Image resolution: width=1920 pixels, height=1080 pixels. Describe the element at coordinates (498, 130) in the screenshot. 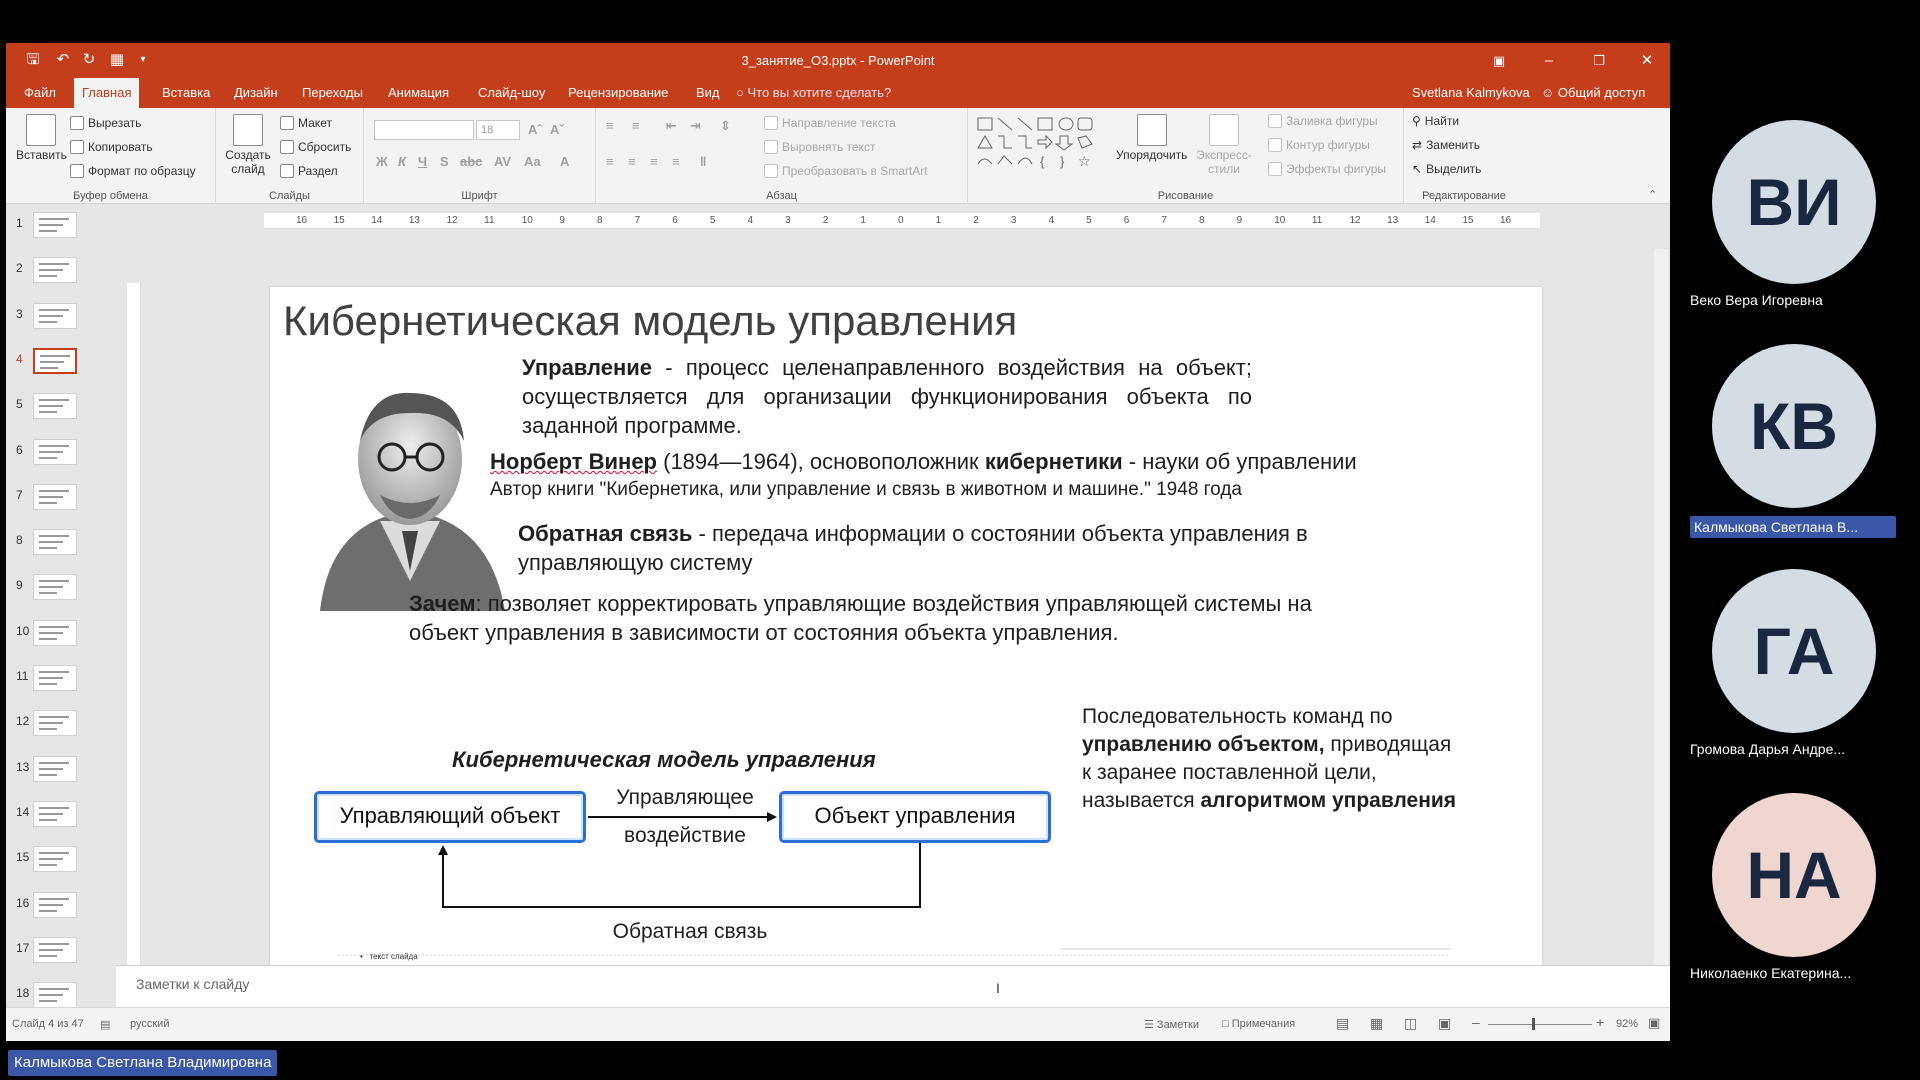

I see `font-size-input: 18` at that location.